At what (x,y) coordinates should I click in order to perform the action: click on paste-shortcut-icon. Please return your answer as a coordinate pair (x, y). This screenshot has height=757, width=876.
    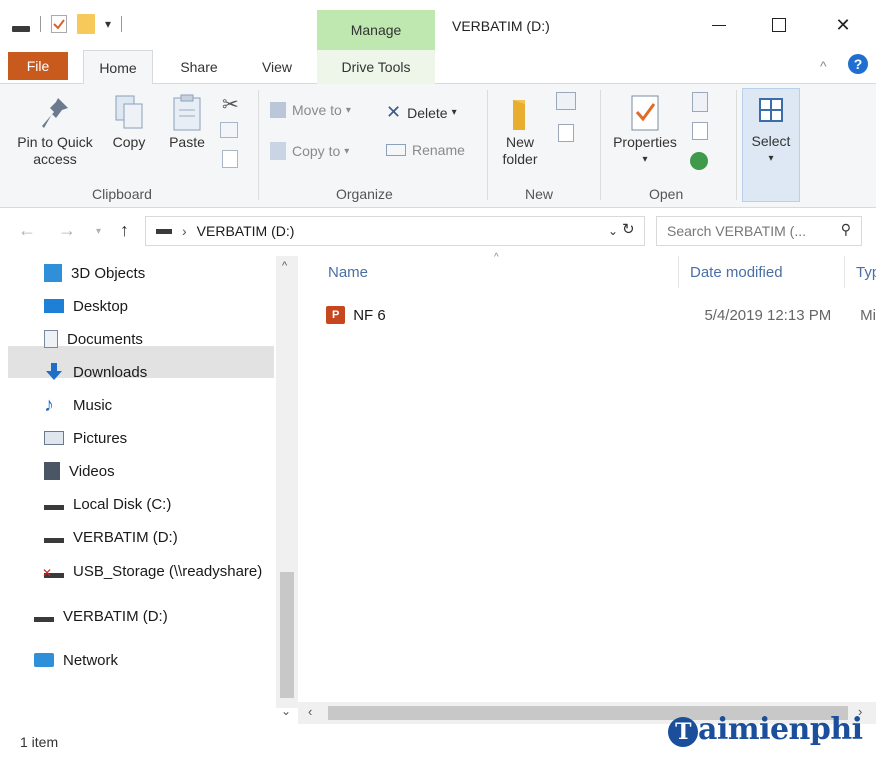
    Looking at the image, I should click on (230, 159).